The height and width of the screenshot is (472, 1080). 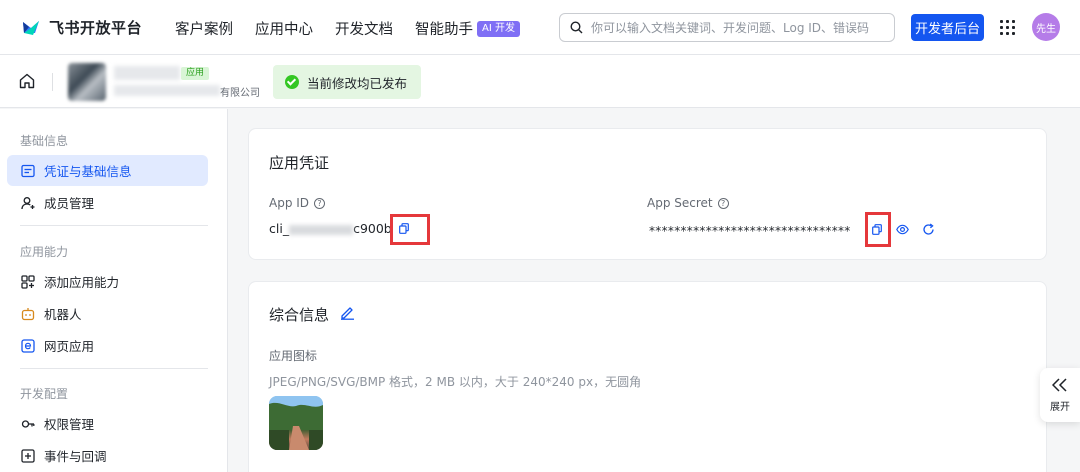 What do you see at coordinates (28, 345) in the screenshot?
I see `web-app-icon` at bounding box center [28, 345].